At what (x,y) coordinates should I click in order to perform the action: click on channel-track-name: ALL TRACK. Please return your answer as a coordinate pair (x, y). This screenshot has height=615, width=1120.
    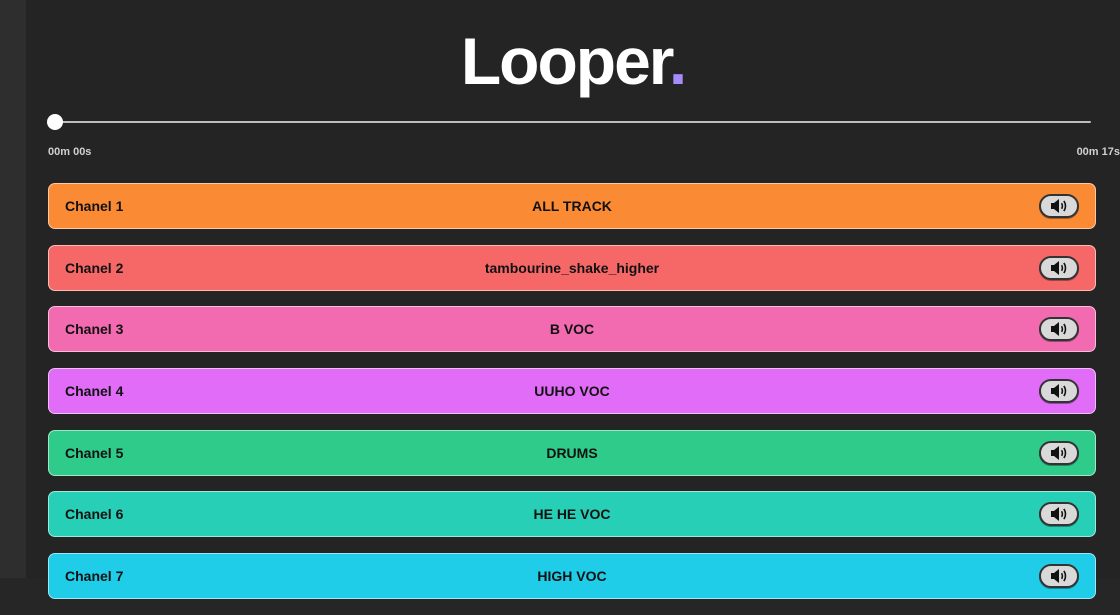
    Looking at the image, I should click on (572, 206).